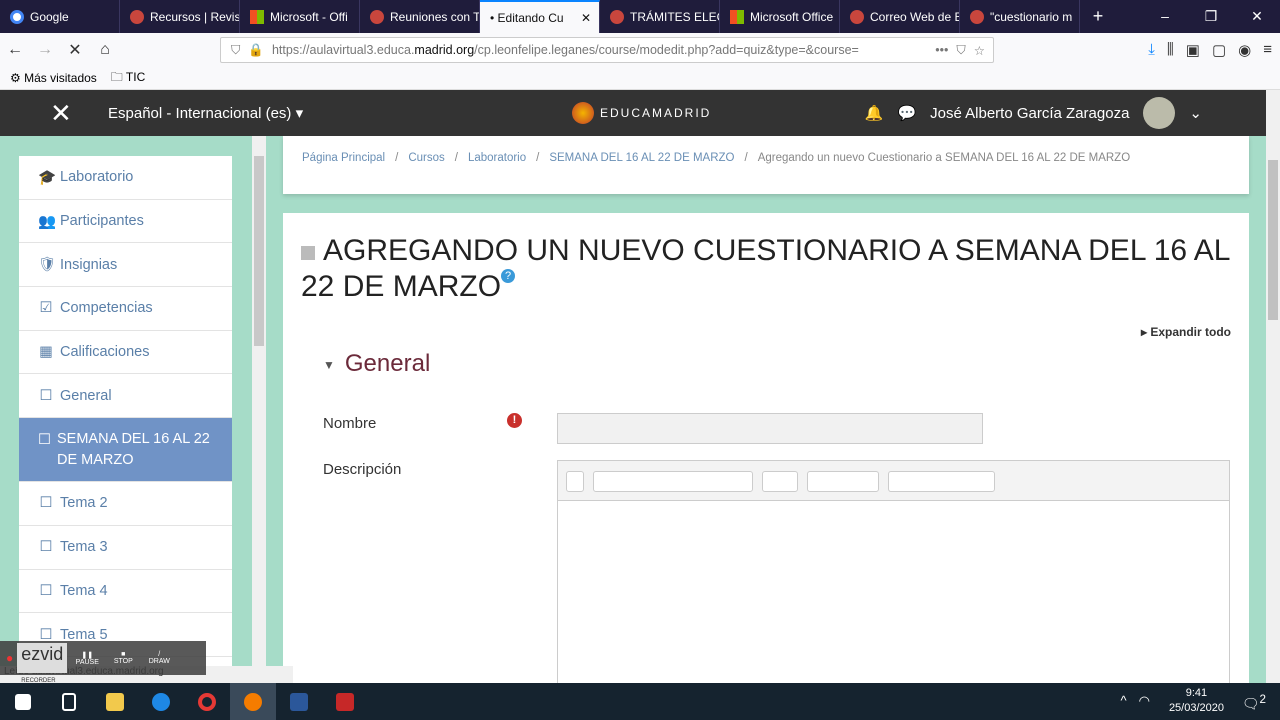 The height and width of the screenshot is (720, 1280). I want to click on sidebar-item: ☐ General, so click(125, 396).